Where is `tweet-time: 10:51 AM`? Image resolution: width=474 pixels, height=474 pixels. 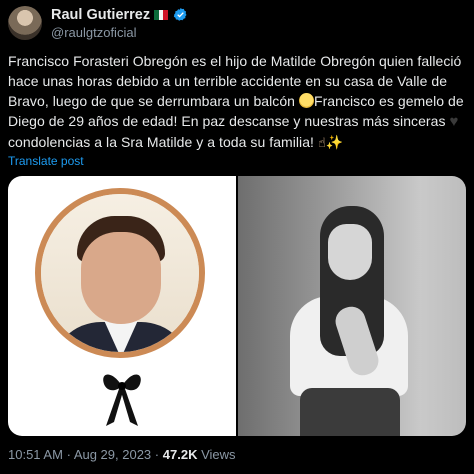
tweet-time: 10:51 AM is located at coordinates (35, 454).